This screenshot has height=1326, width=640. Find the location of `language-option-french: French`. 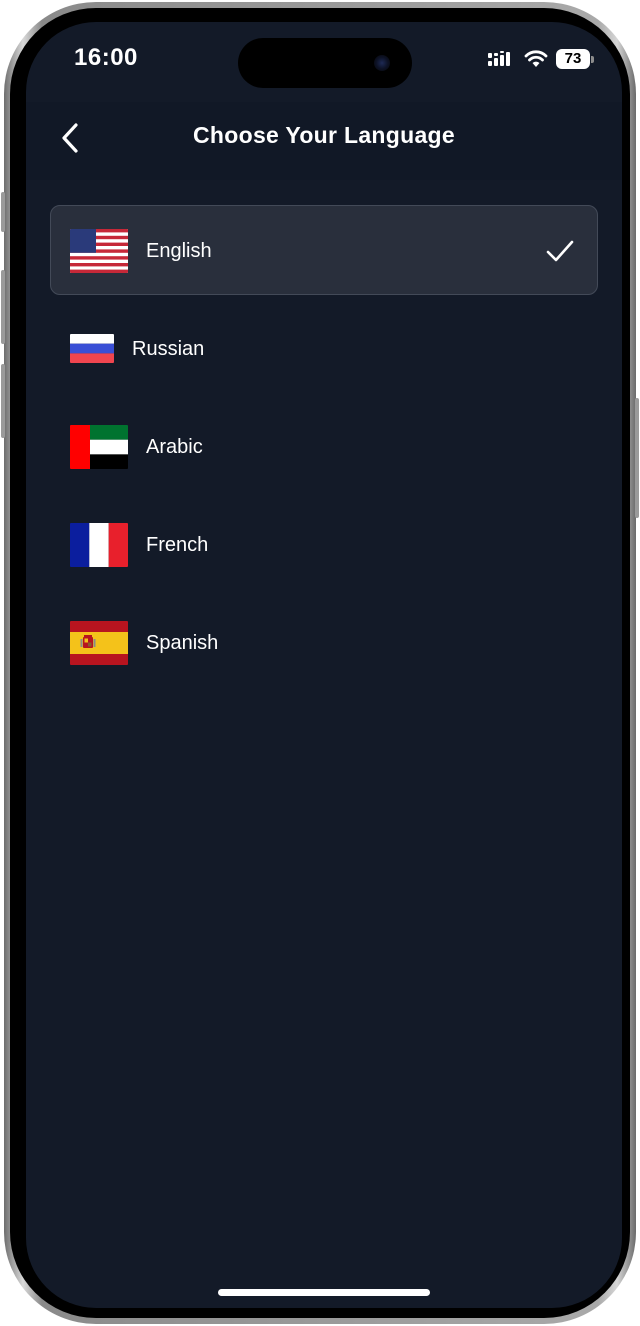

language-option-french: French is located at coordinates (324, 544).